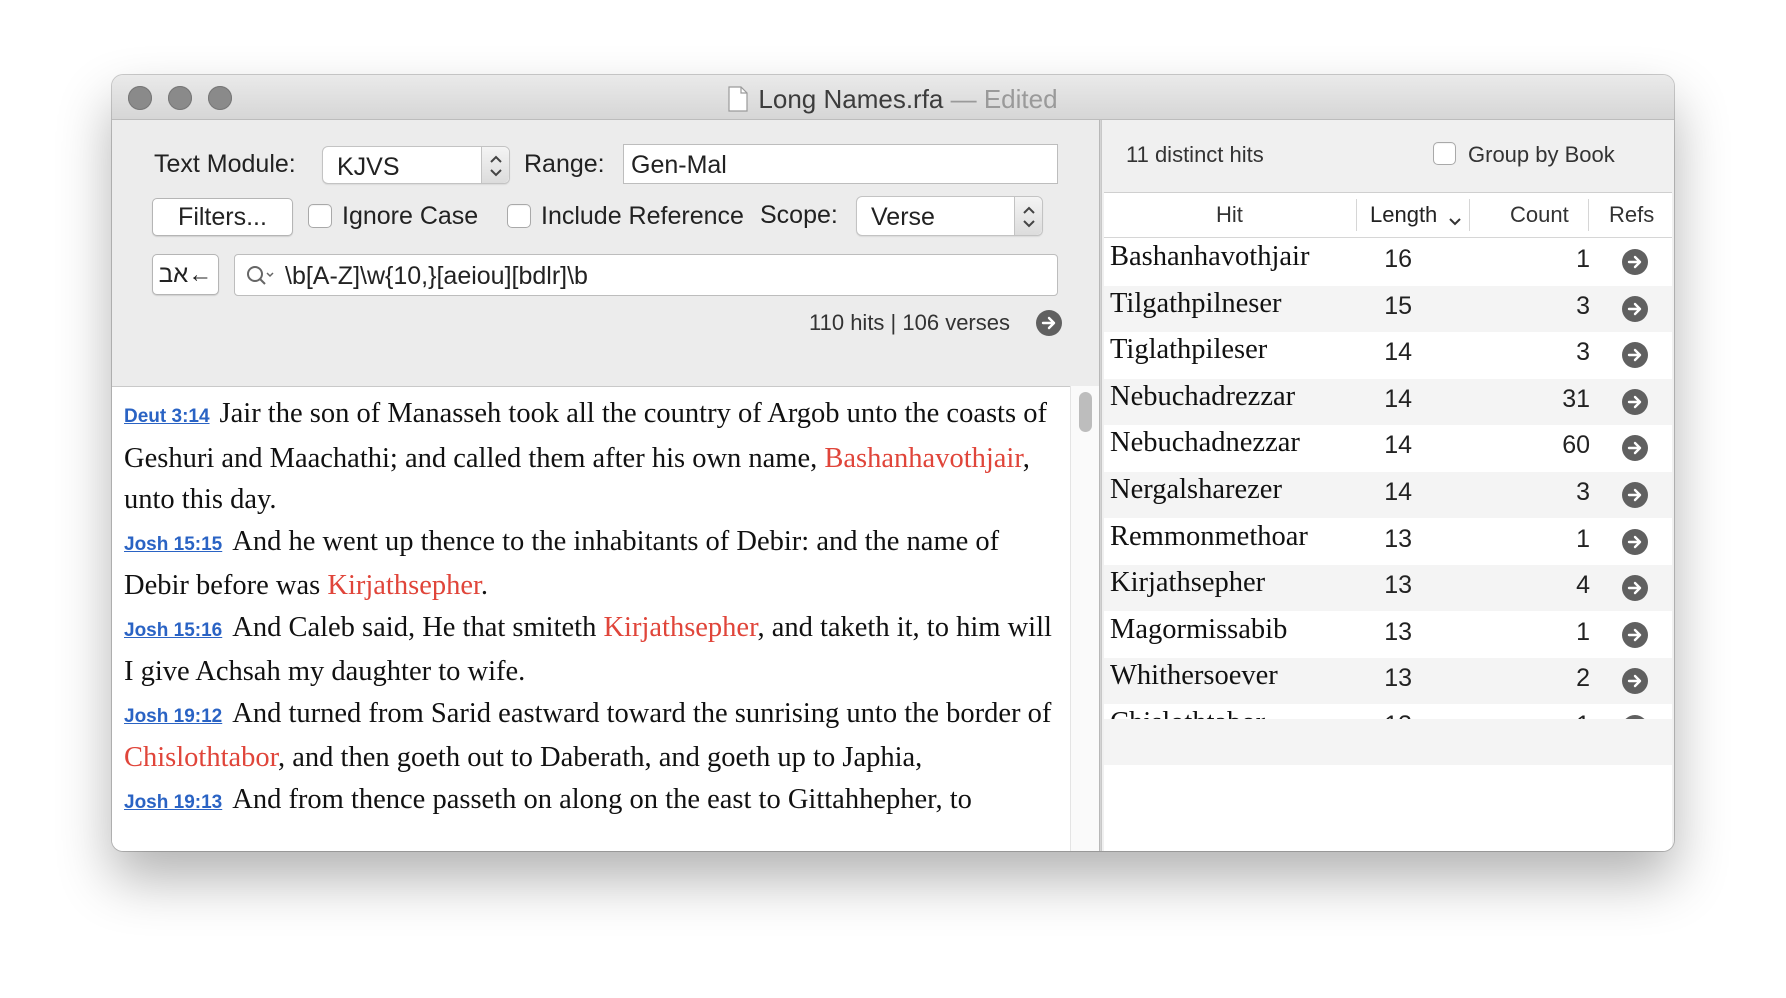 This screenshot has width=1786, height=998. Describe the element at coordinates (1195, 154) in the screenshot. I see `distinct-hits-count: 11 distinct hits` at that location.